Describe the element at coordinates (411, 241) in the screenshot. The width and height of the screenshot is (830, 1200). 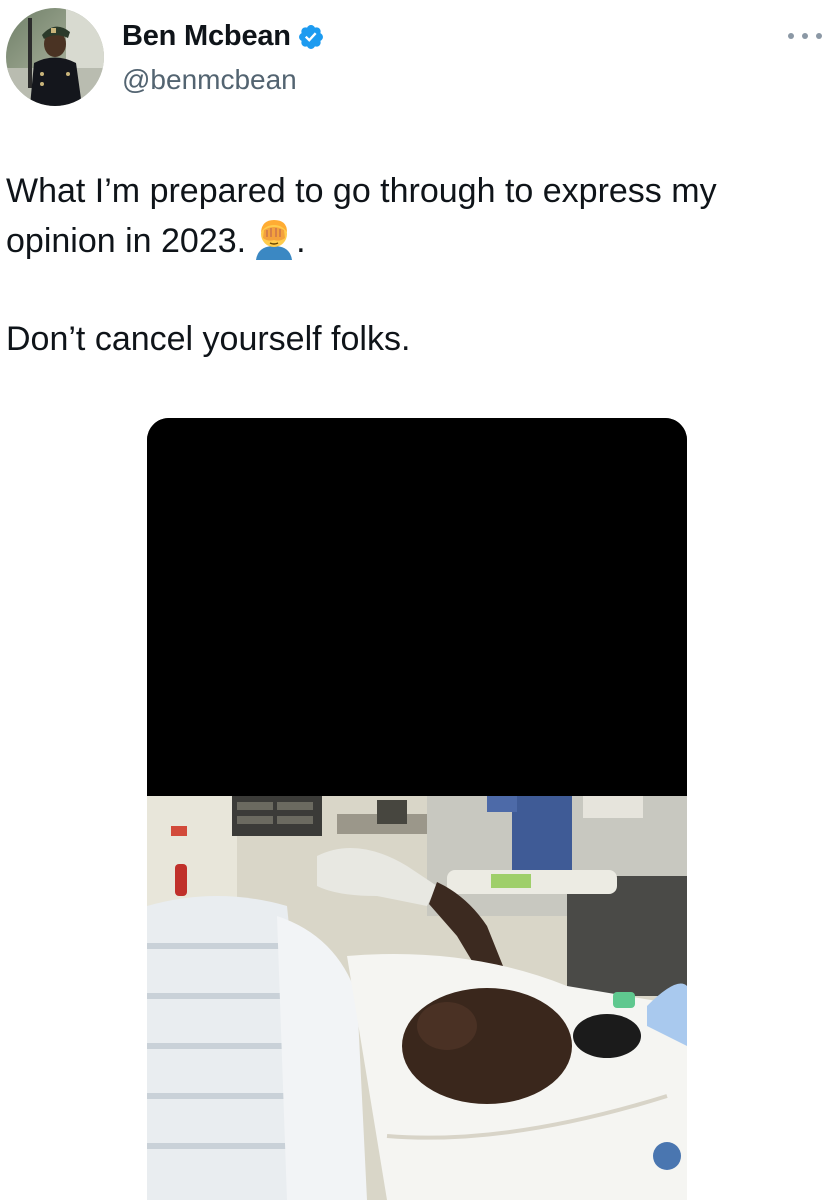
I see `tweet-line: opinion in 2023. .` at that location.